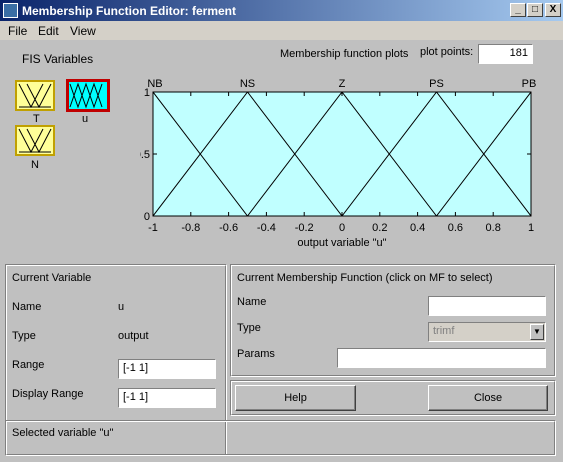  What do you see at coordinates (24, 336) in the screenshot?
I see `variable-type-label: Type` at bounding box center [24, 336].